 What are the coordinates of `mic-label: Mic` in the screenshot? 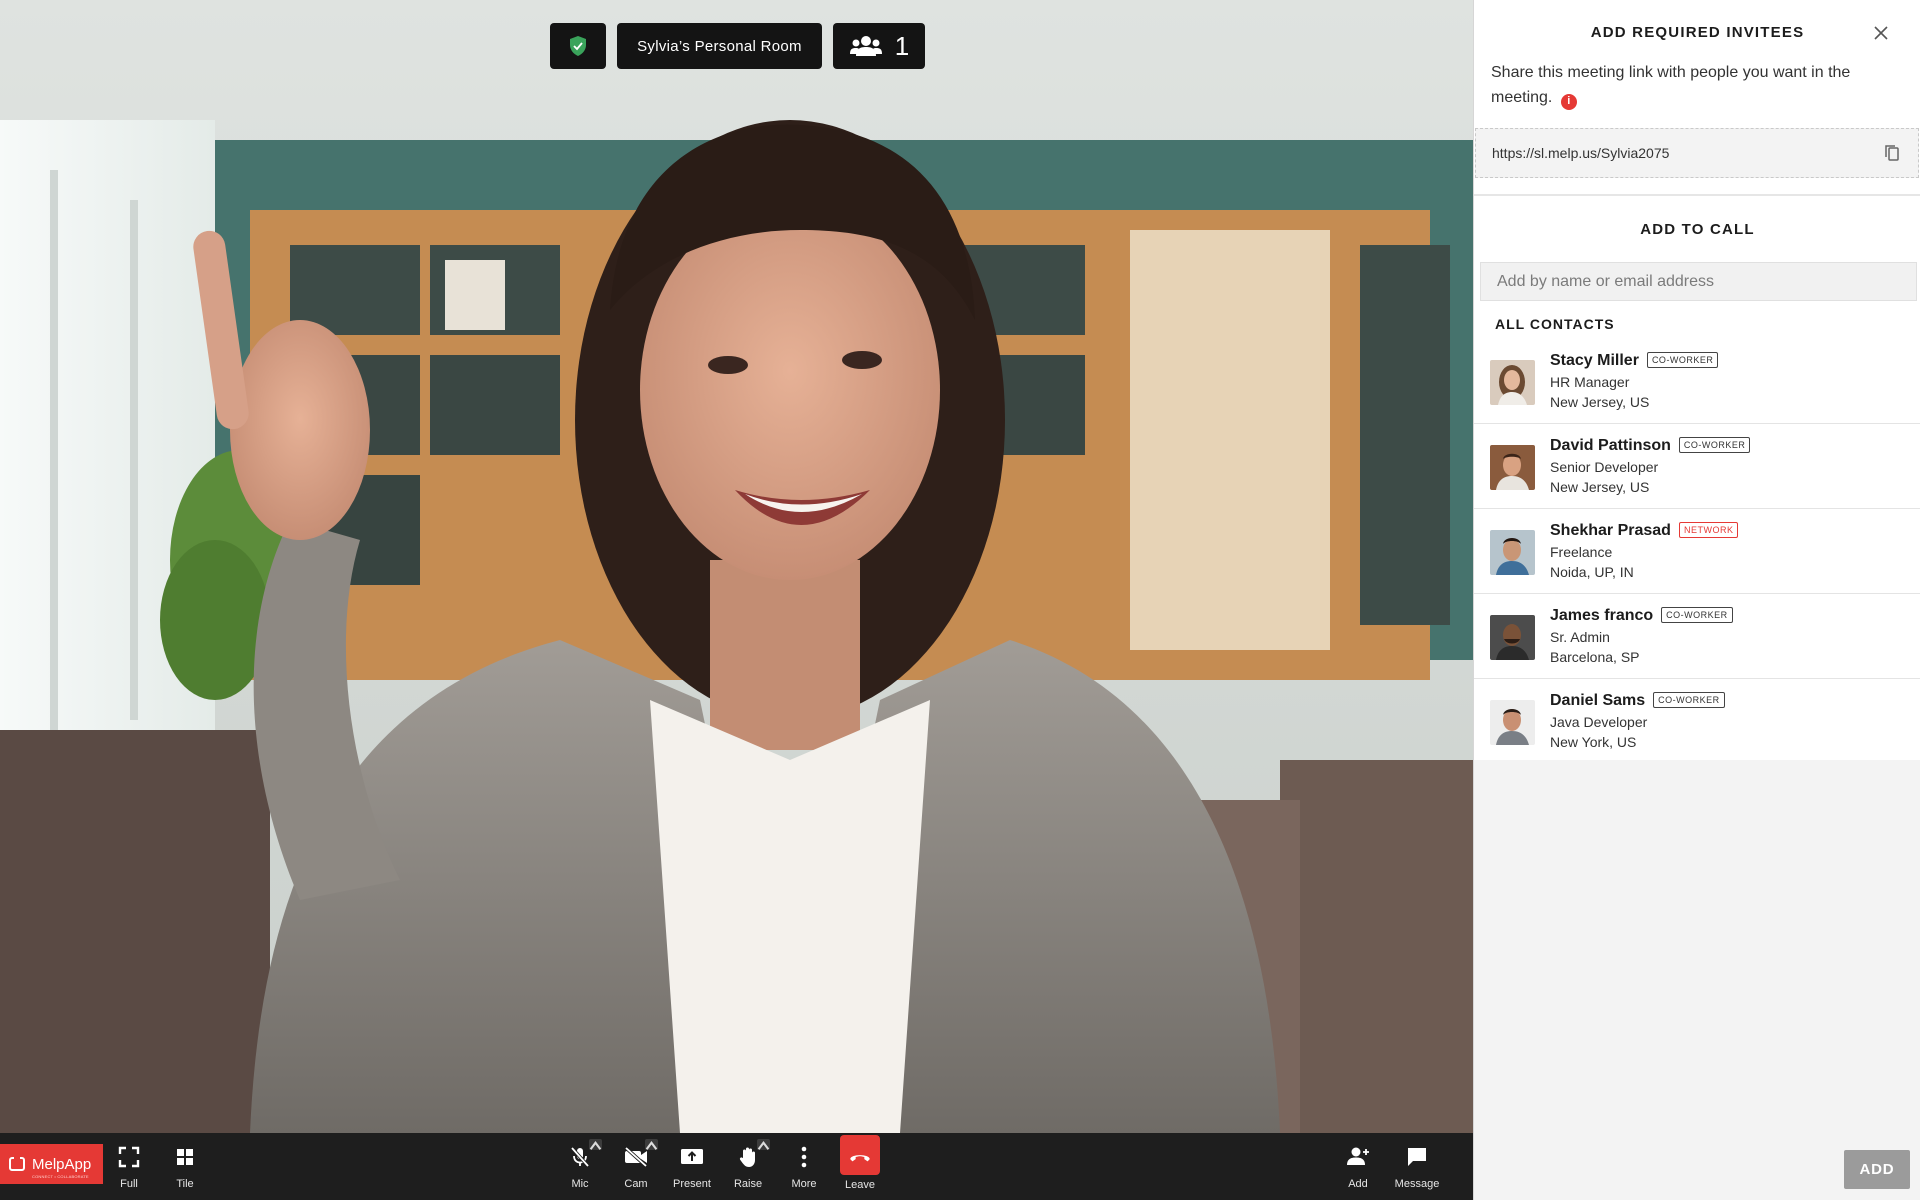 It's located at (580, 1184).